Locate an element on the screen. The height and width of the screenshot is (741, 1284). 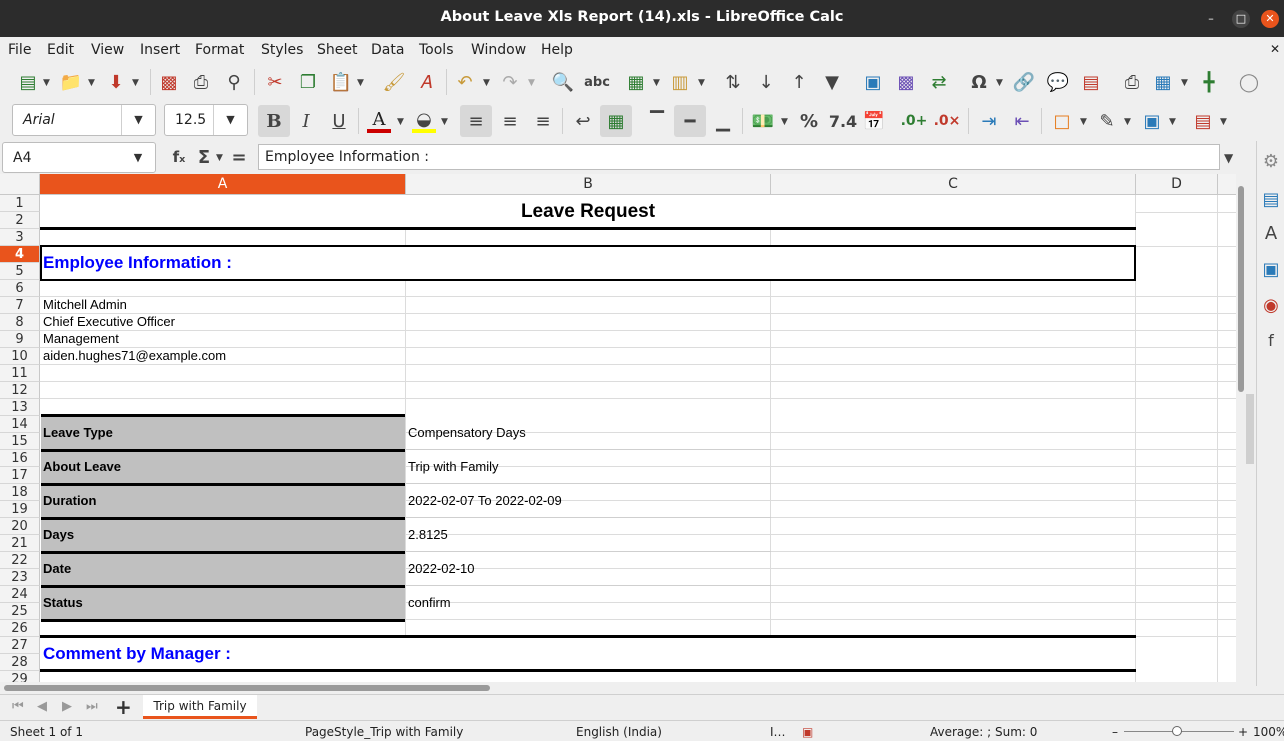
undo-dropdown-icon: ▼ is located at coordinates (486, 83).